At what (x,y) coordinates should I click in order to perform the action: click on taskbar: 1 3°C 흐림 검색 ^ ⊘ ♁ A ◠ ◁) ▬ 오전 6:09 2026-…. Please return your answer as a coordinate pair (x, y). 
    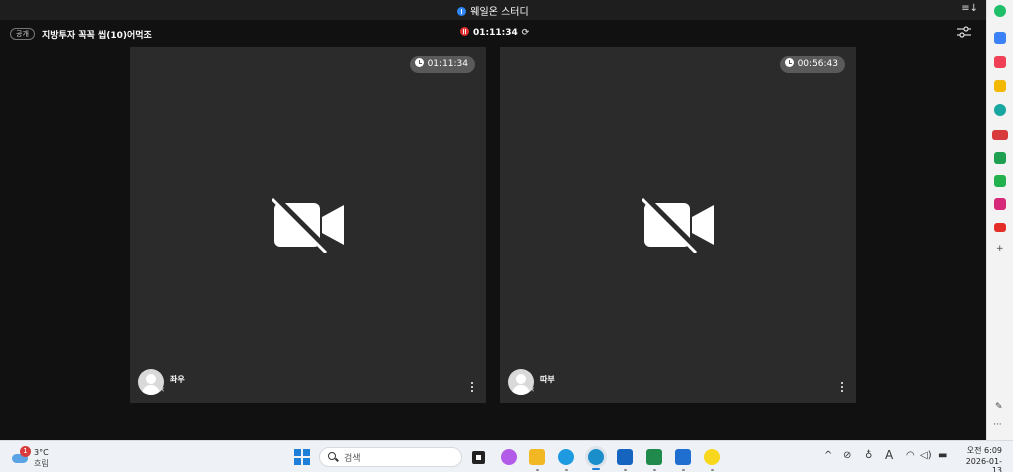
    Looking at the image, I should click on (506, 456).